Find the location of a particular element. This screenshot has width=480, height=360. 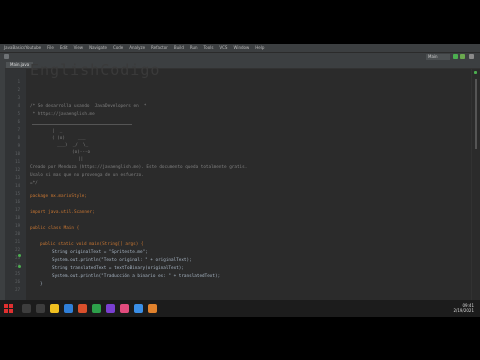

line-number: 11 is located at coordinates (17, 161).